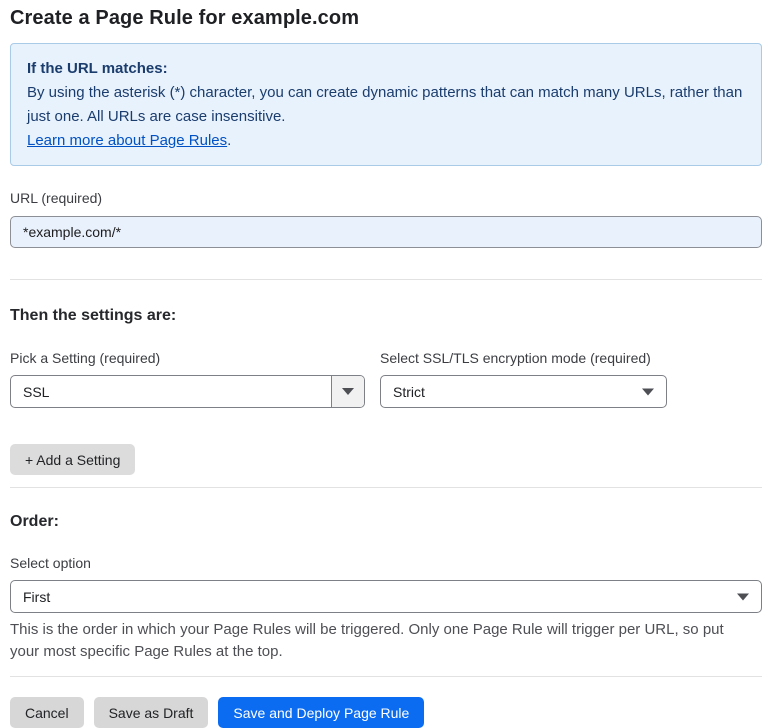  What do you see at coordinates (229, 140) in the screenshot?
I see `link-suffix-period: .` at bounding box center [229, 140].